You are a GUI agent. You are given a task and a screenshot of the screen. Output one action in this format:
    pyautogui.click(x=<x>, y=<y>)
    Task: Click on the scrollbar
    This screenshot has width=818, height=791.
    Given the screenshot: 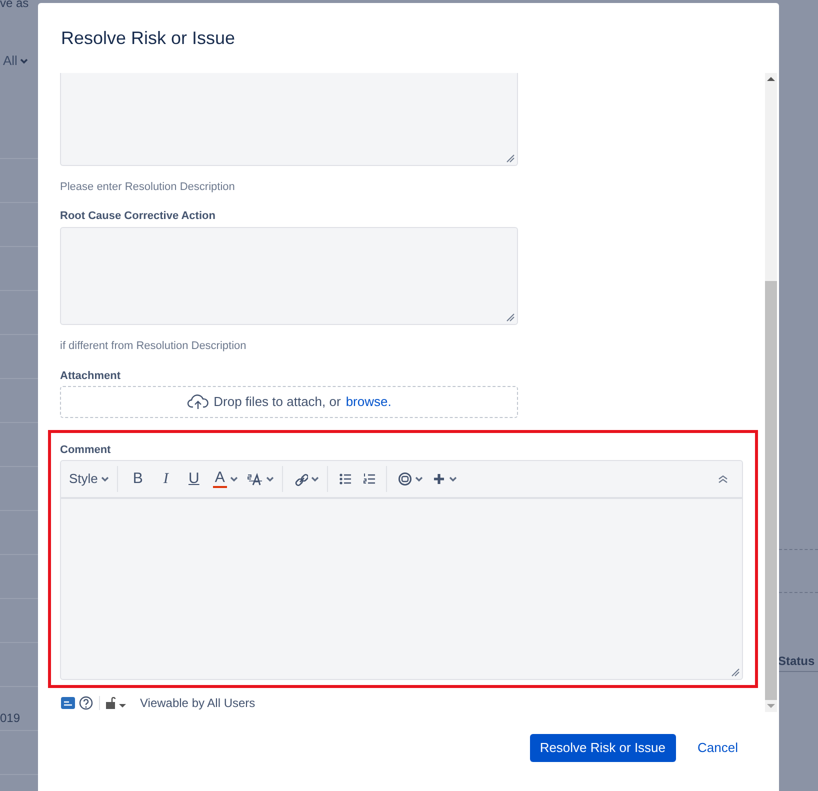 What is the action you would take?
    pyautogui.click(x=771, y=392)
    